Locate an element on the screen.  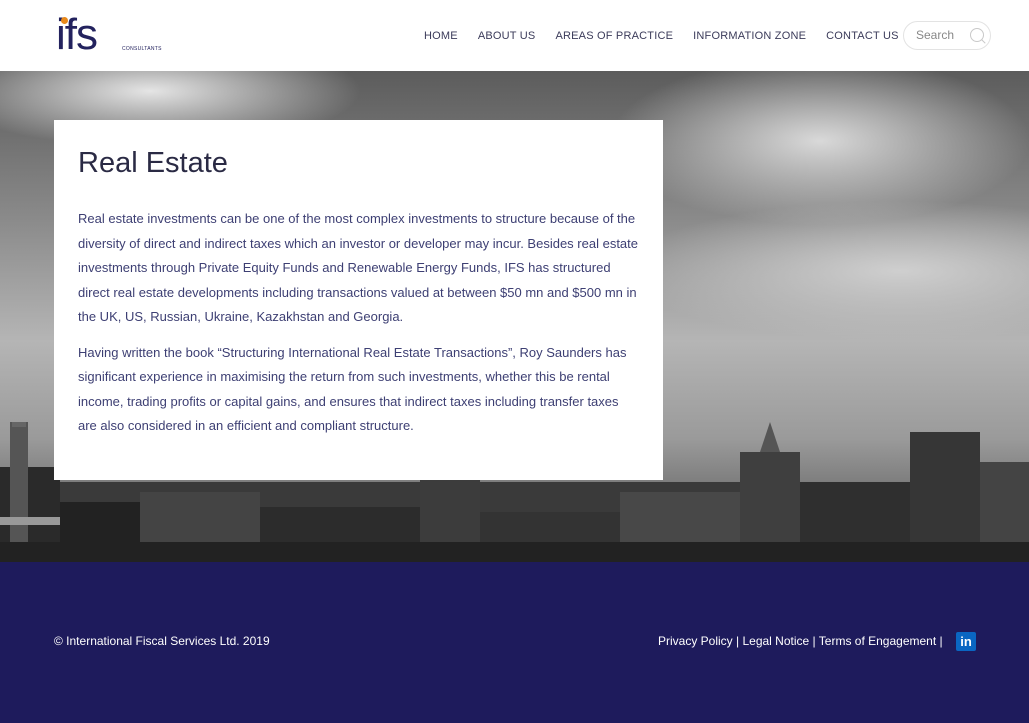
legal-notice-link: Legal Notice is located at coordinates (775, 641).